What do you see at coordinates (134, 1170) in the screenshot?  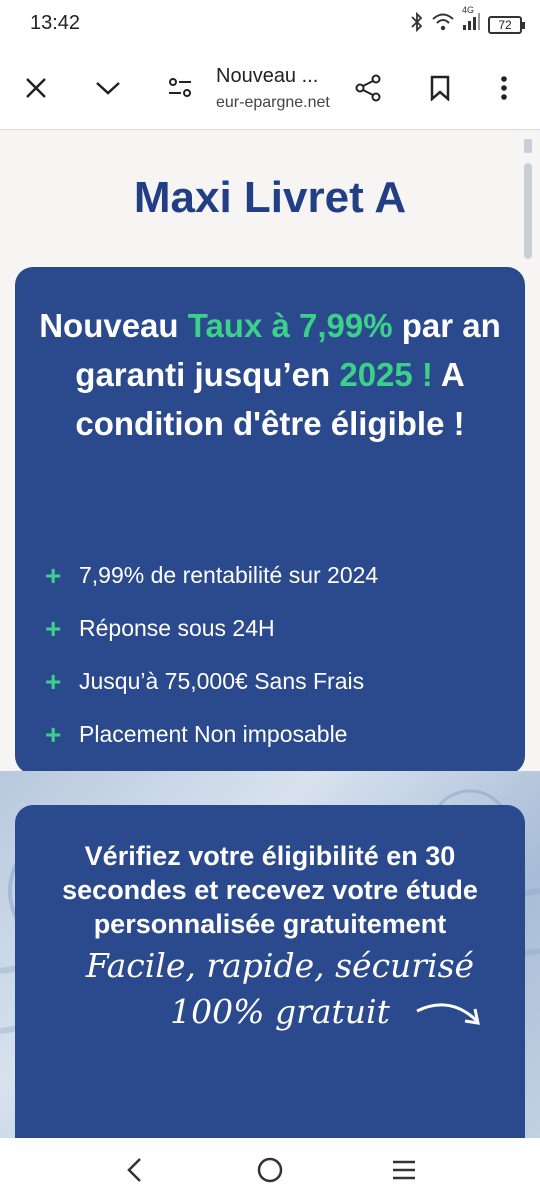 I see `back-icon` at bounding box center [134, 1170].